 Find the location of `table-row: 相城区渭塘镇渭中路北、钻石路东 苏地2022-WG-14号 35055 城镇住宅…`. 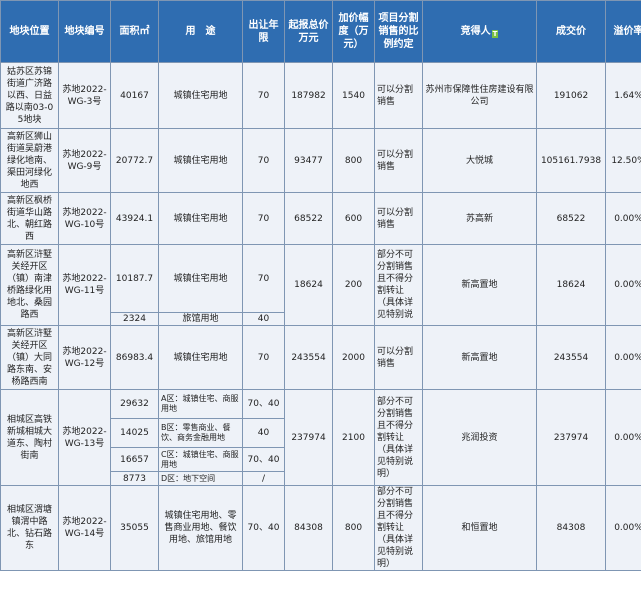

table-row: 相城区渭塘镇渭中路北、钻石路东 苏地2022-WG-14号 35055 城镇住宅… is located at coordinates (320, 528).